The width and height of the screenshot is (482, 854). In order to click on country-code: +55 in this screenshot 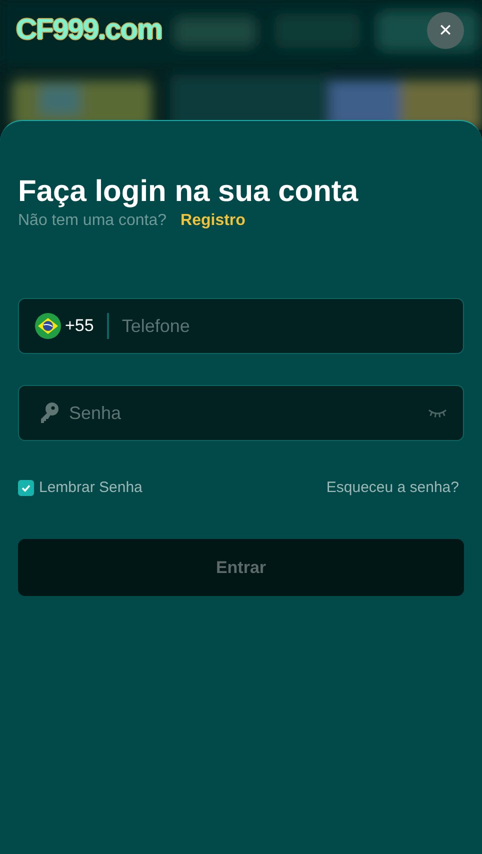, I will do `click(79, 326)`.